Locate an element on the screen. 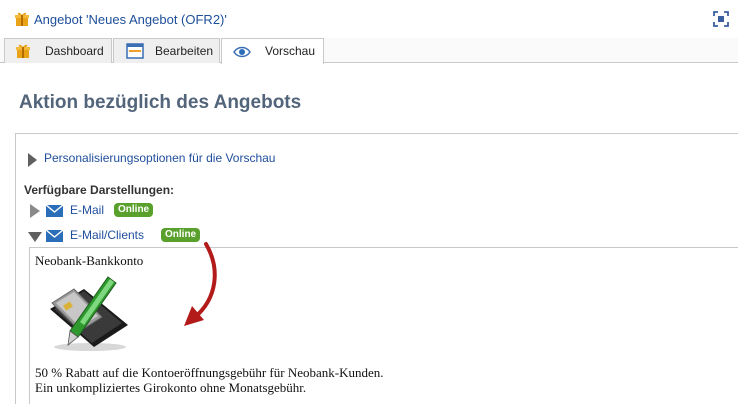 This screenshot has height=404, width=738. eye-icon is located at coordinates (242, 52).